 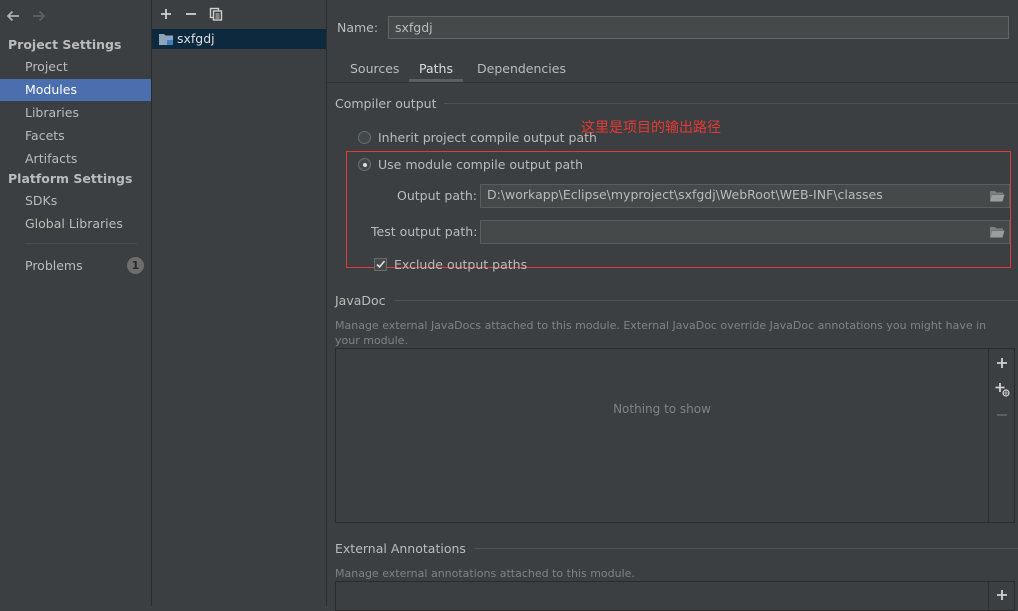 I want to click on external-annotations-title: External Annotations, so click(x=404, y=548).